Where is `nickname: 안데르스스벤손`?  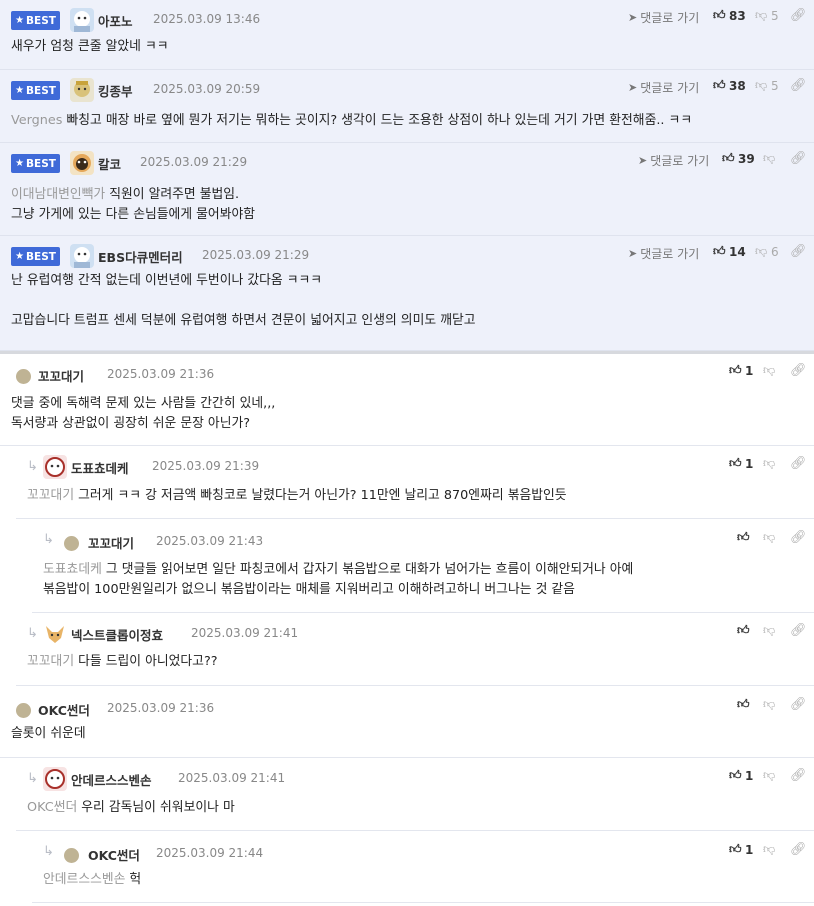 nickname: 안데르스스벤손 is located at coordinates (111, 779).